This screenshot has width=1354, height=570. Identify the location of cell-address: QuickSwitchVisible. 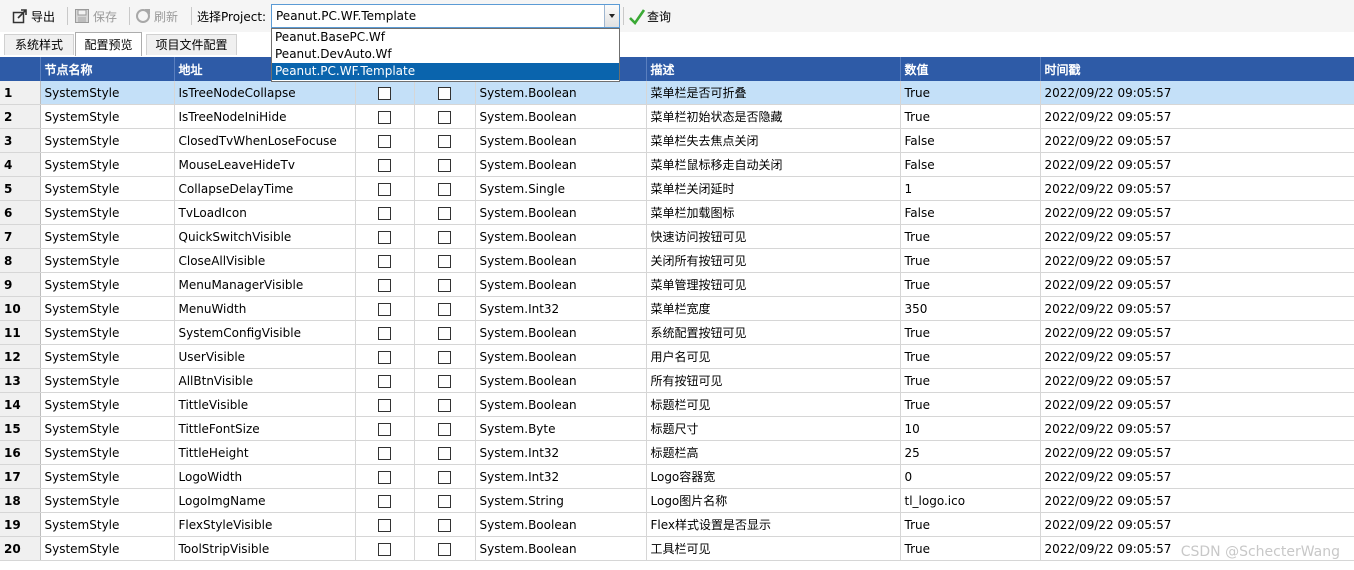
(265, 236).